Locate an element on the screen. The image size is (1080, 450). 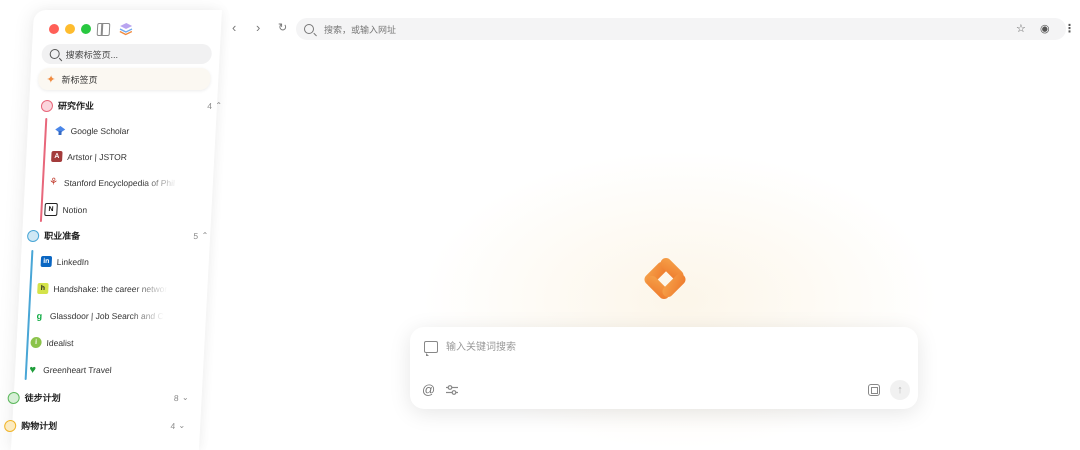
group-career-icon is located at coordinates (33, 235).